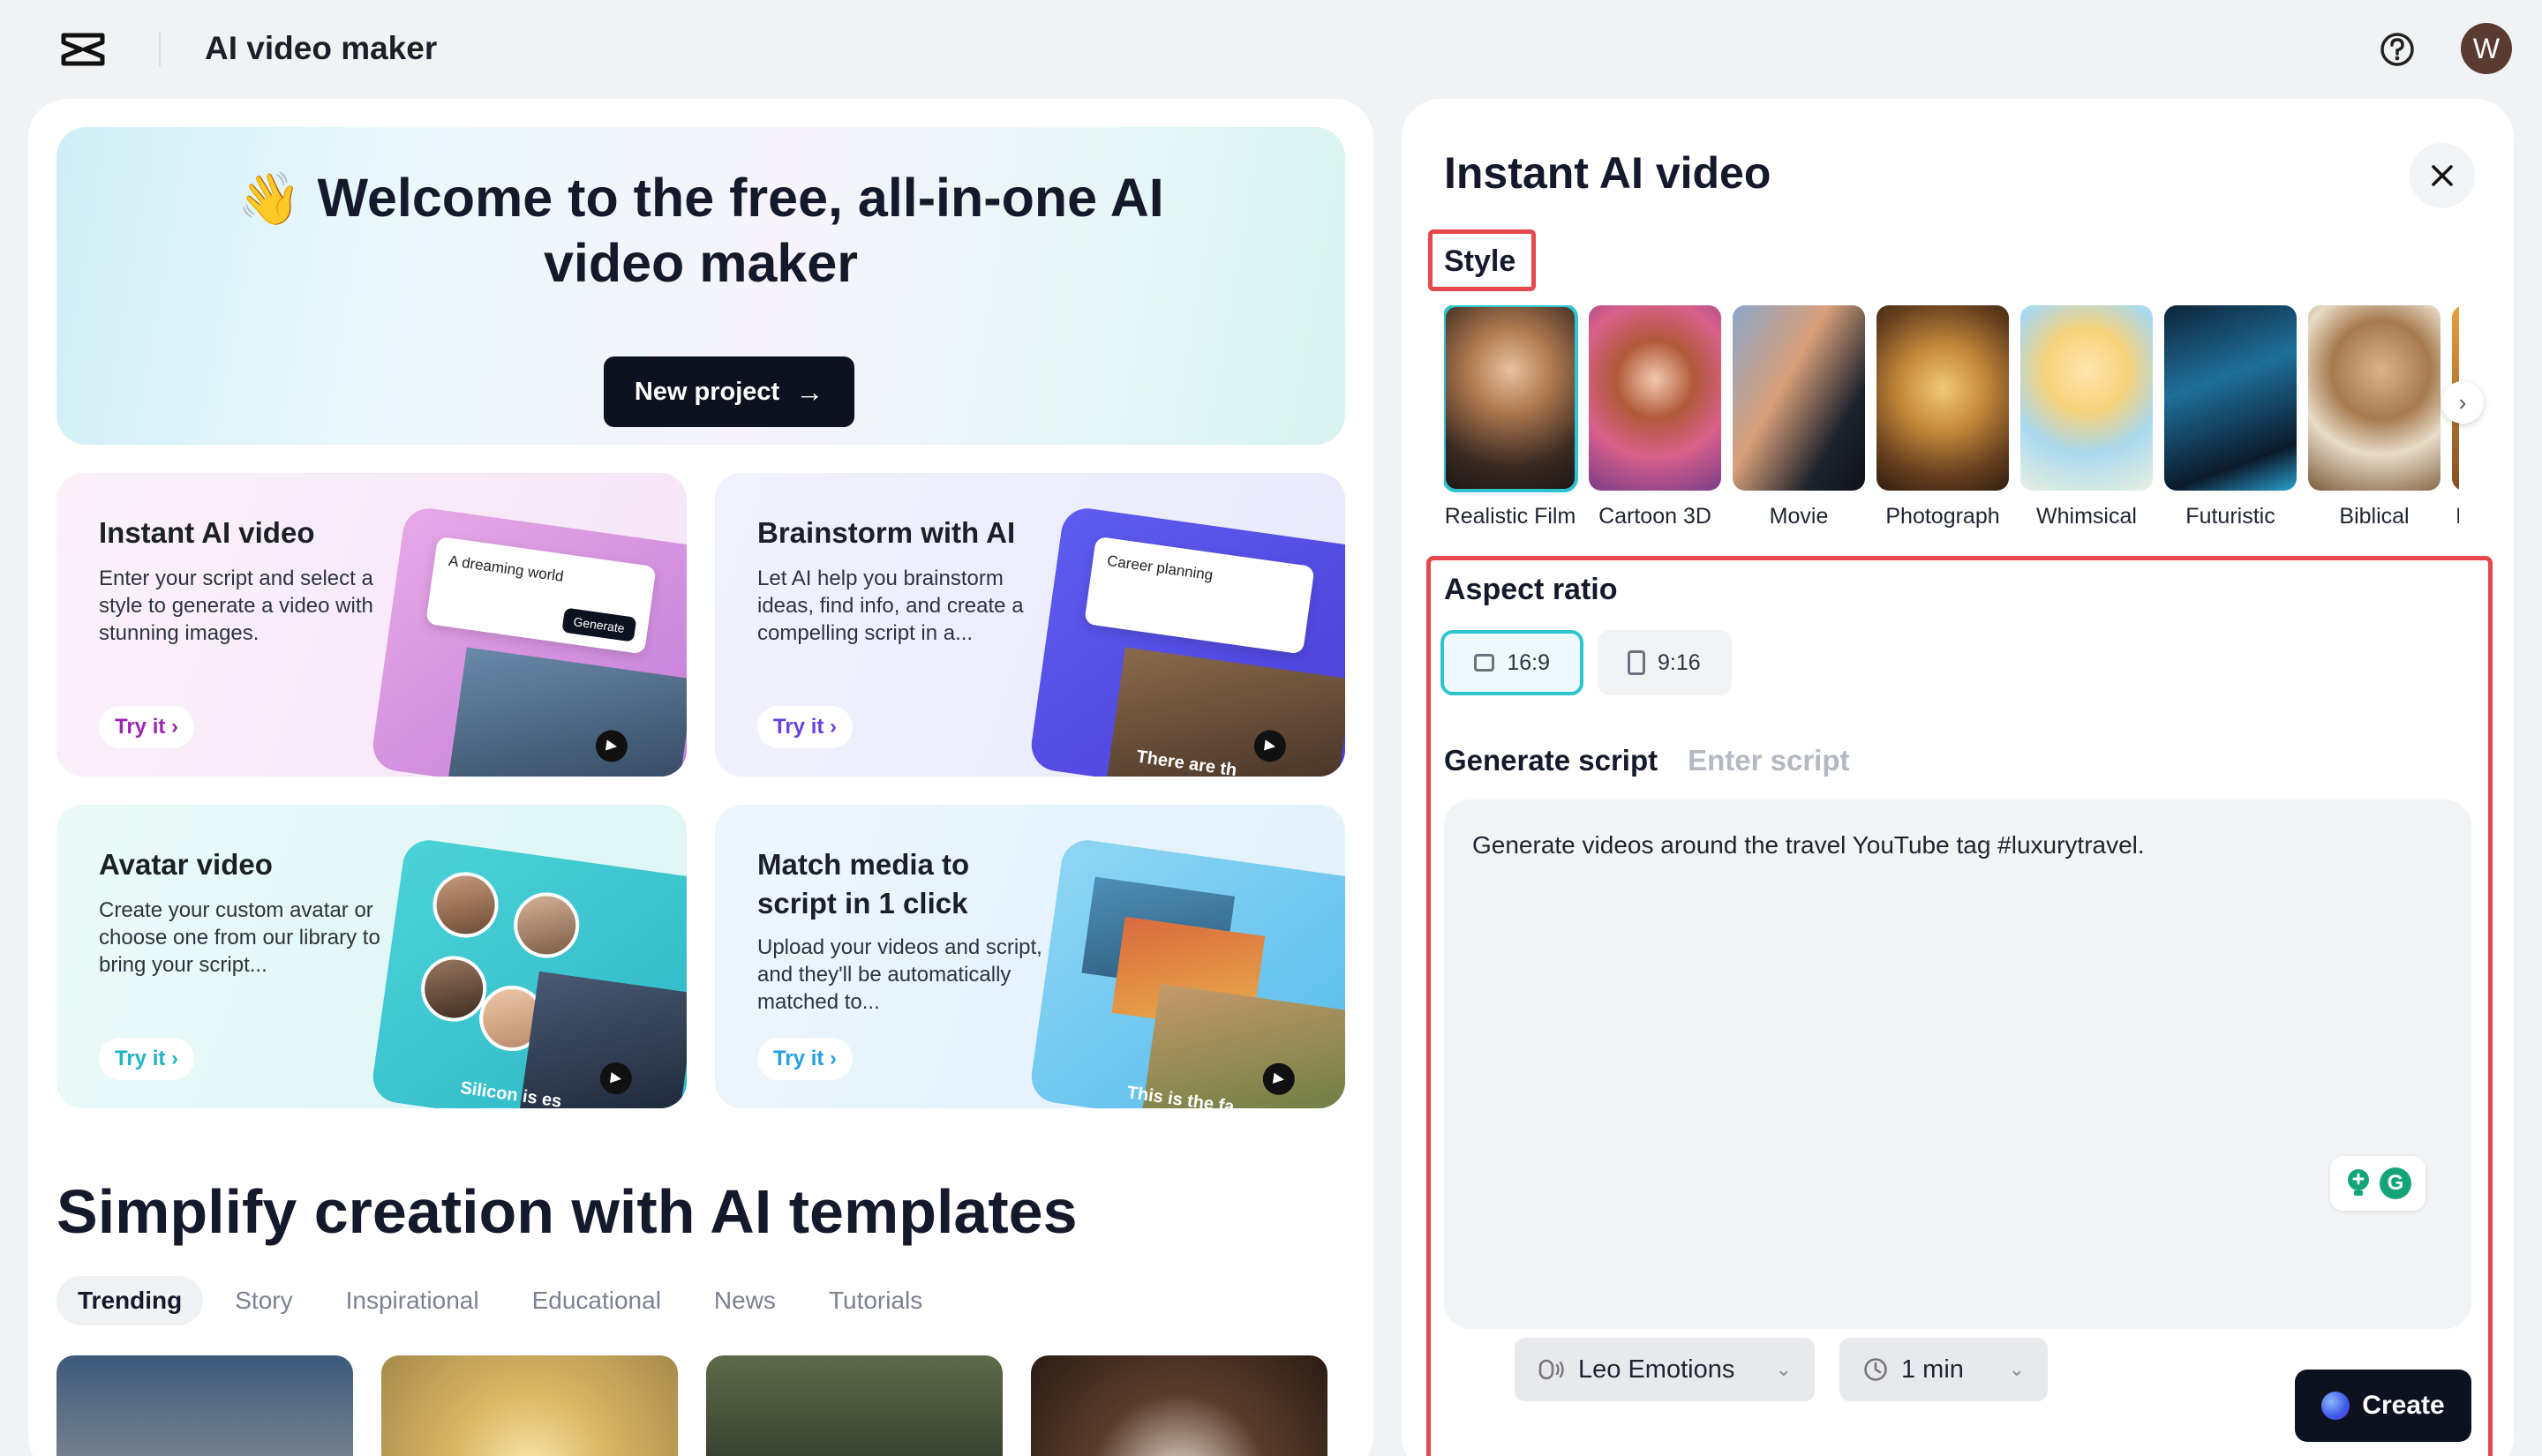 Image resolution: width=2542 pixels, height=1456 pixels. What do you see at coordinates (2404, 1405) in the screenshot?
I see `create-label: Create` at bounding box center [2404, 1405].